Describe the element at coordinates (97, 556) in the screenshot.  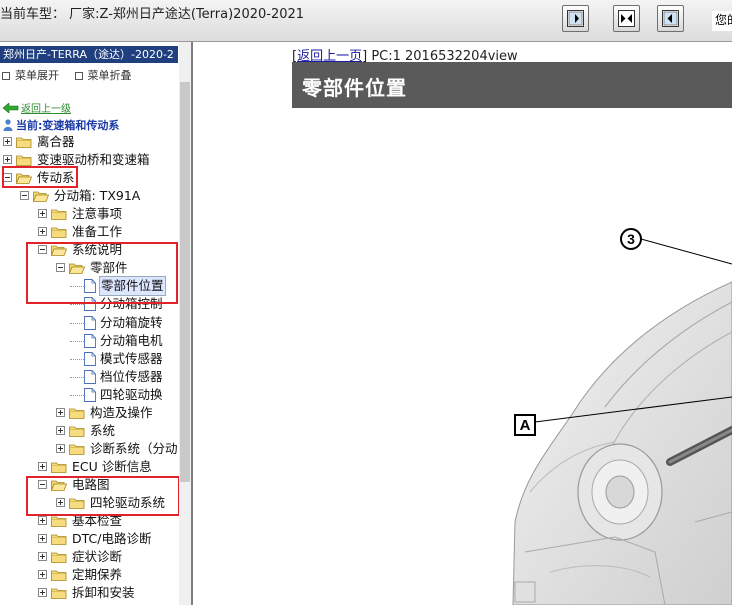
I see `tree-item-label: 症状诊断` at that location.